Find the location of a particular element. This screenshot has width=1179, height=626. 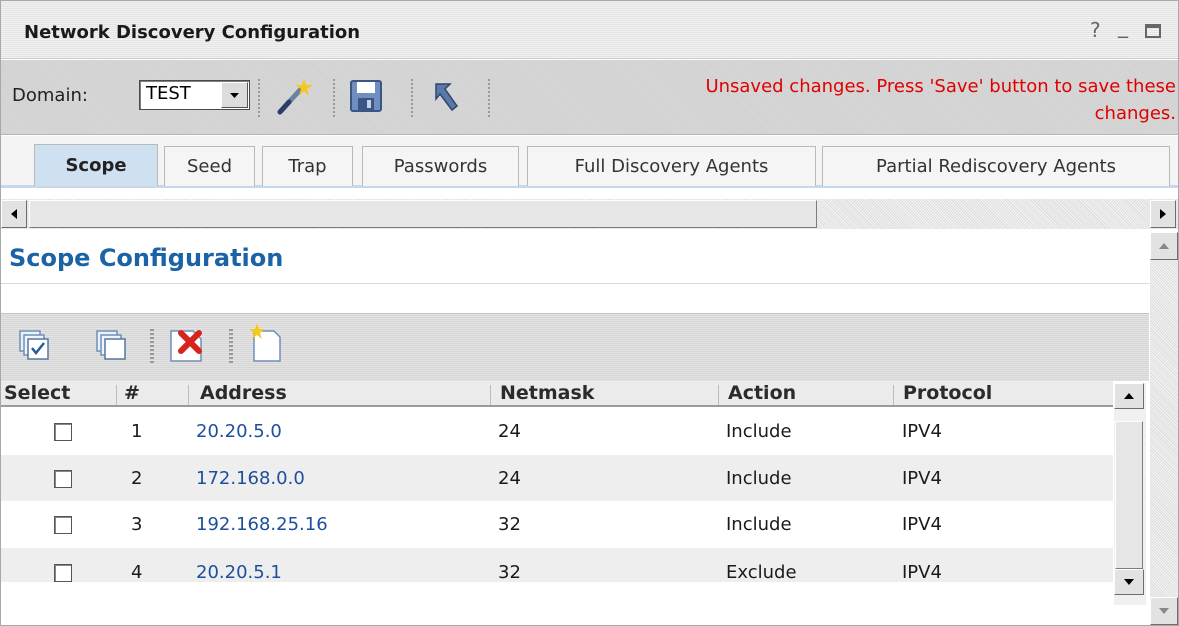

chevron-down-icon is located at coordinates (234, 95).